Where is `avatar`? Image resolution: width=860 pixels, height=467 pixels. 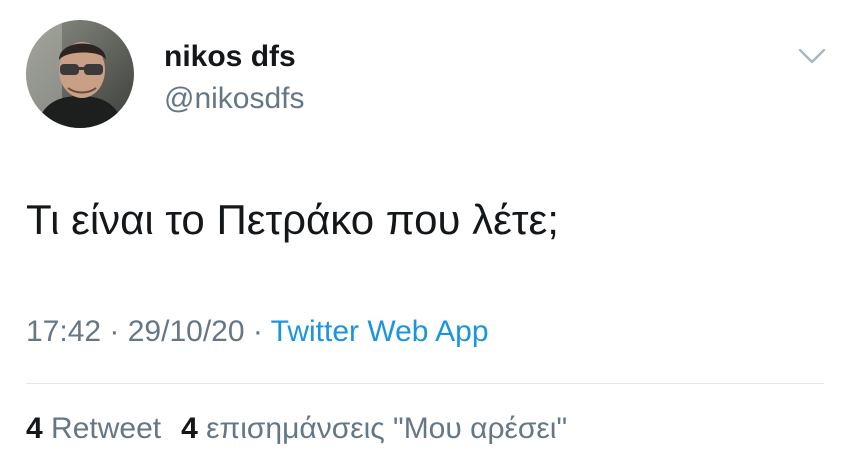
avatar is located at coordinates (80, 74).